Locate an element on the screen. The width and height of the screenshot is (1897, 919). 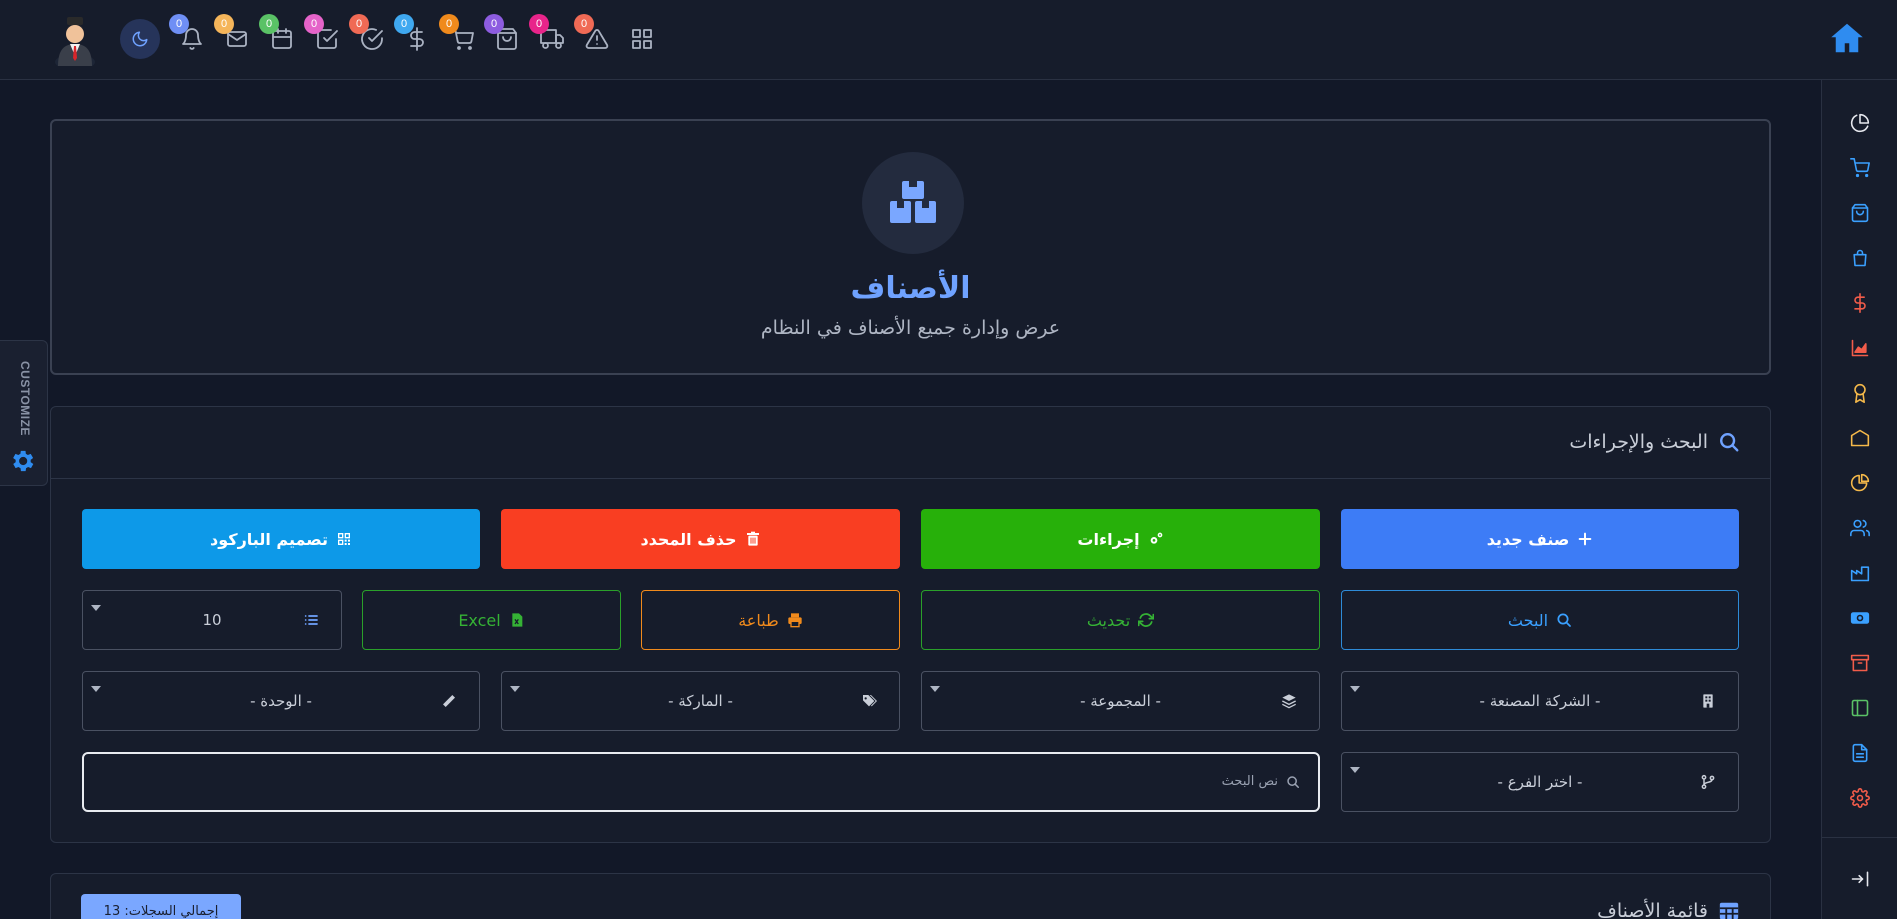
unit-value: - الوحدة - is located at coordinates (281, 701).